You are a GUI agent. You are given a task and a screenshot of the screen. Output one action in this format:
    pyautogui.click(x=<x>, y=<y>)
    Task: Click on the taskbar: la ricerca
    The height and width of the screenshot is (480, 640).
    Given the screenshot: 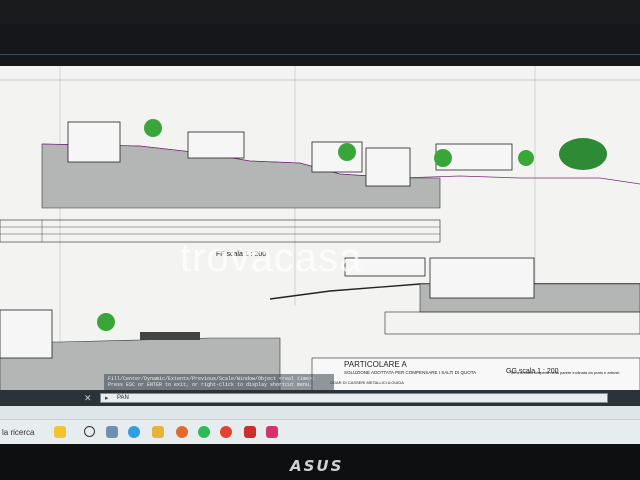 What is the action you would take?
    pyautogui.click(x=320, y=431)
    